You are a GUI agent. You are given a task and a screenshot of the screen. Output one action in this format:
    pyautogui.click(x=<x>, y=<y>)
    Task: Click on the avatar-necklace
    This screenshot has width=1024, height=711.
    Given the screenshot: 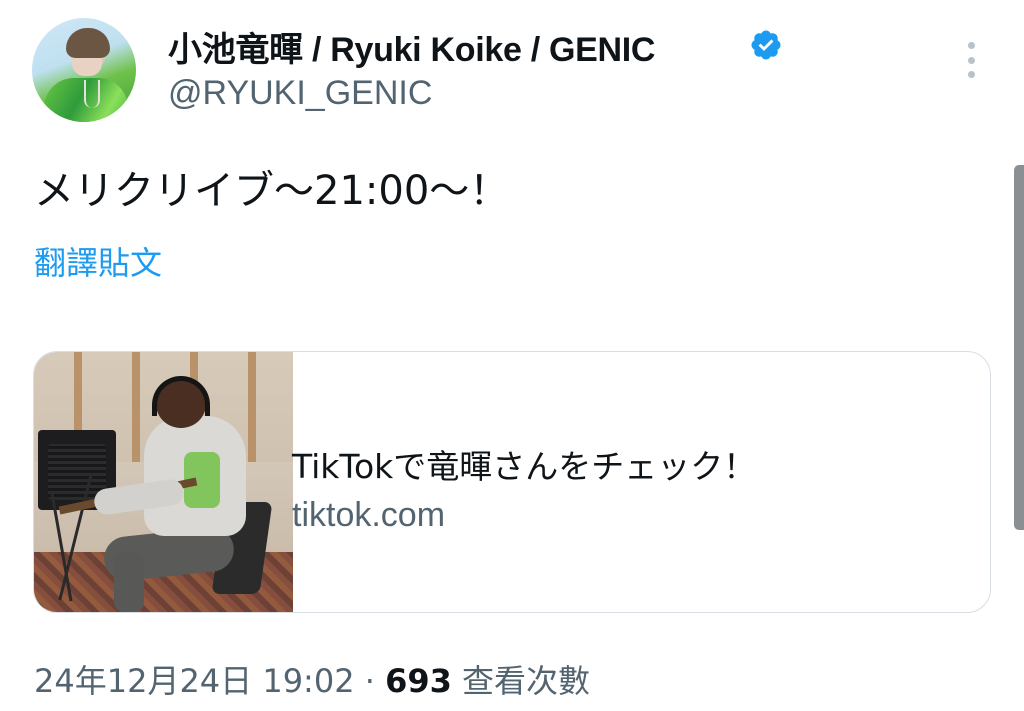 What is the action you would take?
    pyautogui.click(x=92, y=94)
    